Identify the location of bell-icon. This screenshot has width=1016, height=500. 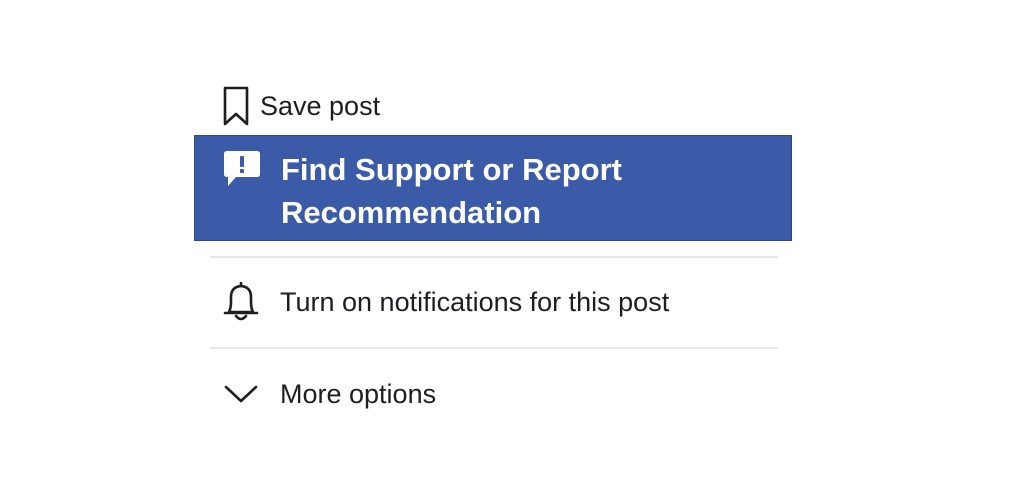
(241, 302).